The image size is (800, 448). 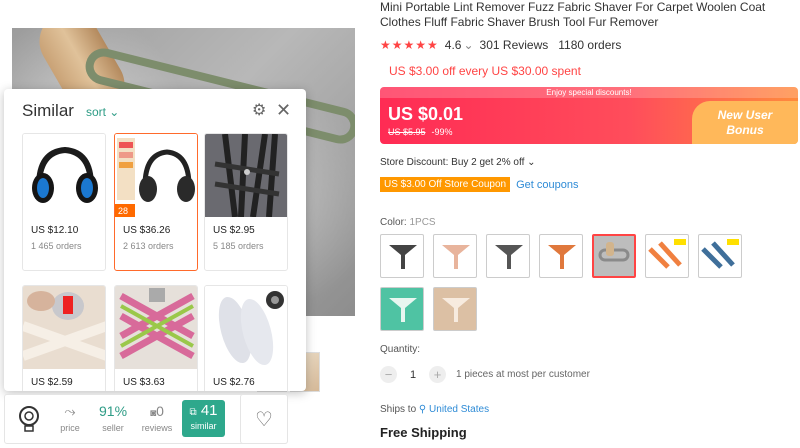 I want to click on star-rating-icon: ★★★★★, so click(x=409, y=45).